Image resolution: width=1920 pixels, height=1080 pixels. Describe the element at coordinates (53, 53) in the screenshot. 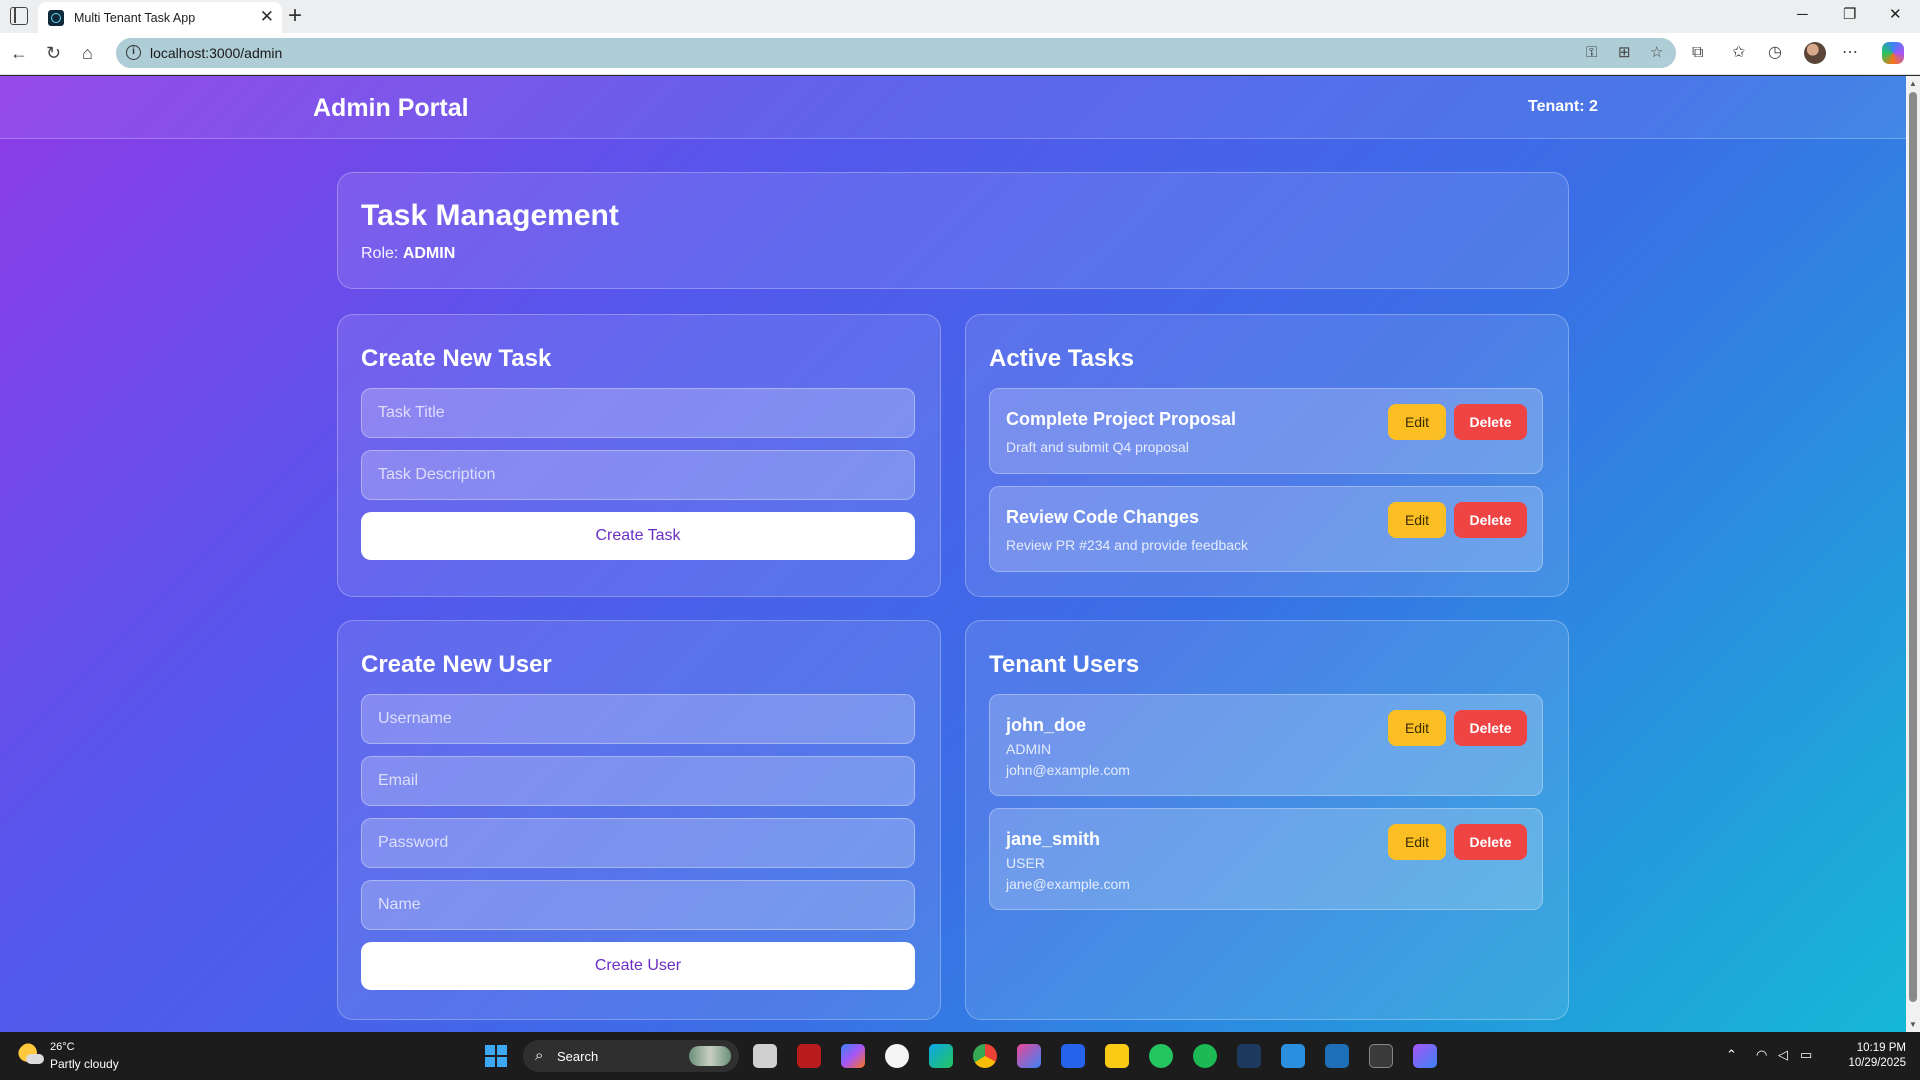

I see `refresh-icon: ↻` at that location.